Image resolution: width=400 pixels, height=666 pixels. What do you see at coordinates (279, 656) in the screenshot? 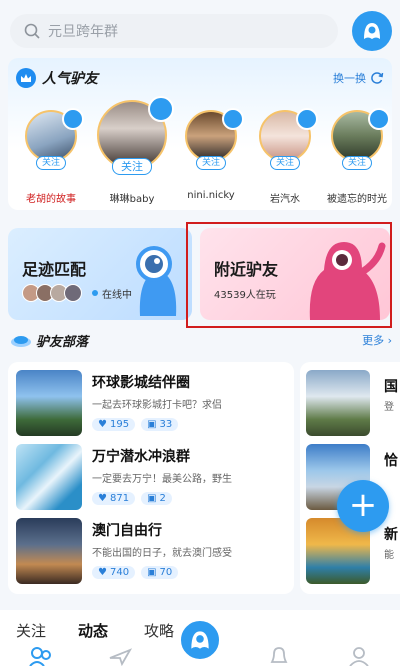
I see `bell-nav-icon` at bounding box center [279, 656].